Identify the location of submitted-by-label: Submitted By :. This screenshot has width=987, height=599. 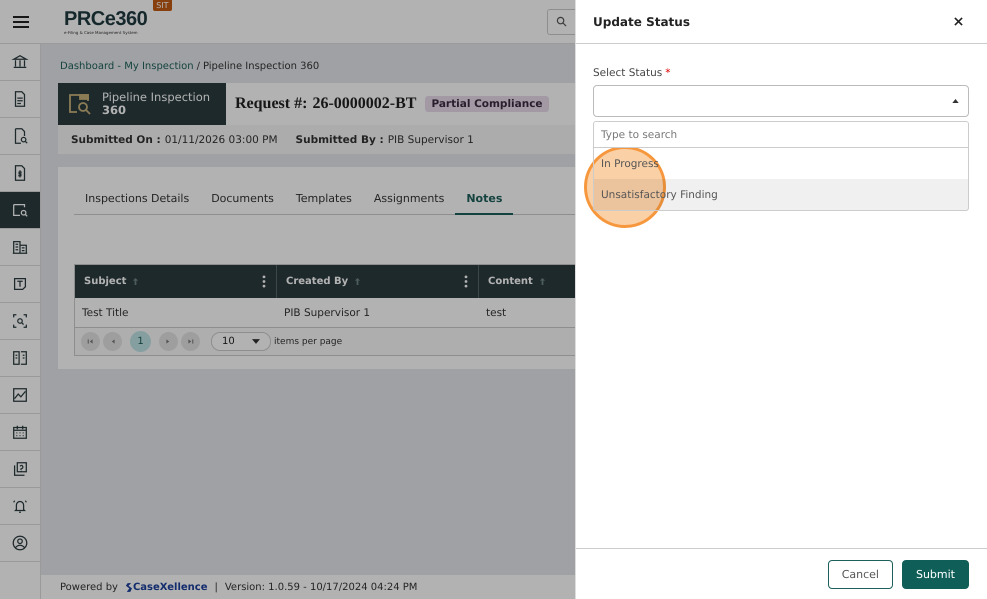
(340, 140).